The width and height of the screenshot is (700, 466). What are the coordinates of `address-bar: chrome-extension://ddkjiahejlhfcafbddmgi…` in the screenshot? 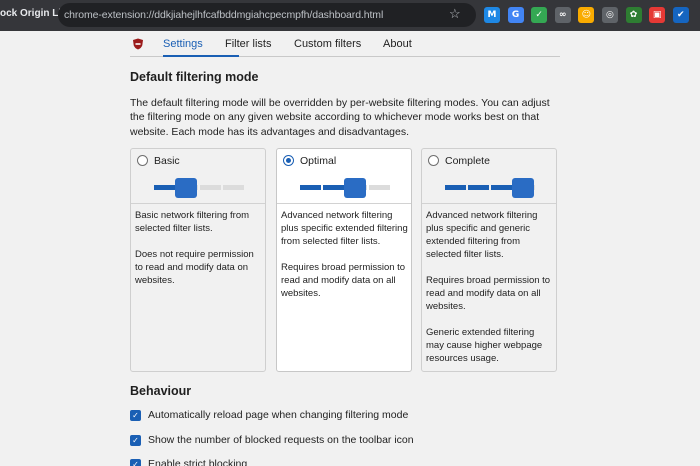 It's located at (267, 15).